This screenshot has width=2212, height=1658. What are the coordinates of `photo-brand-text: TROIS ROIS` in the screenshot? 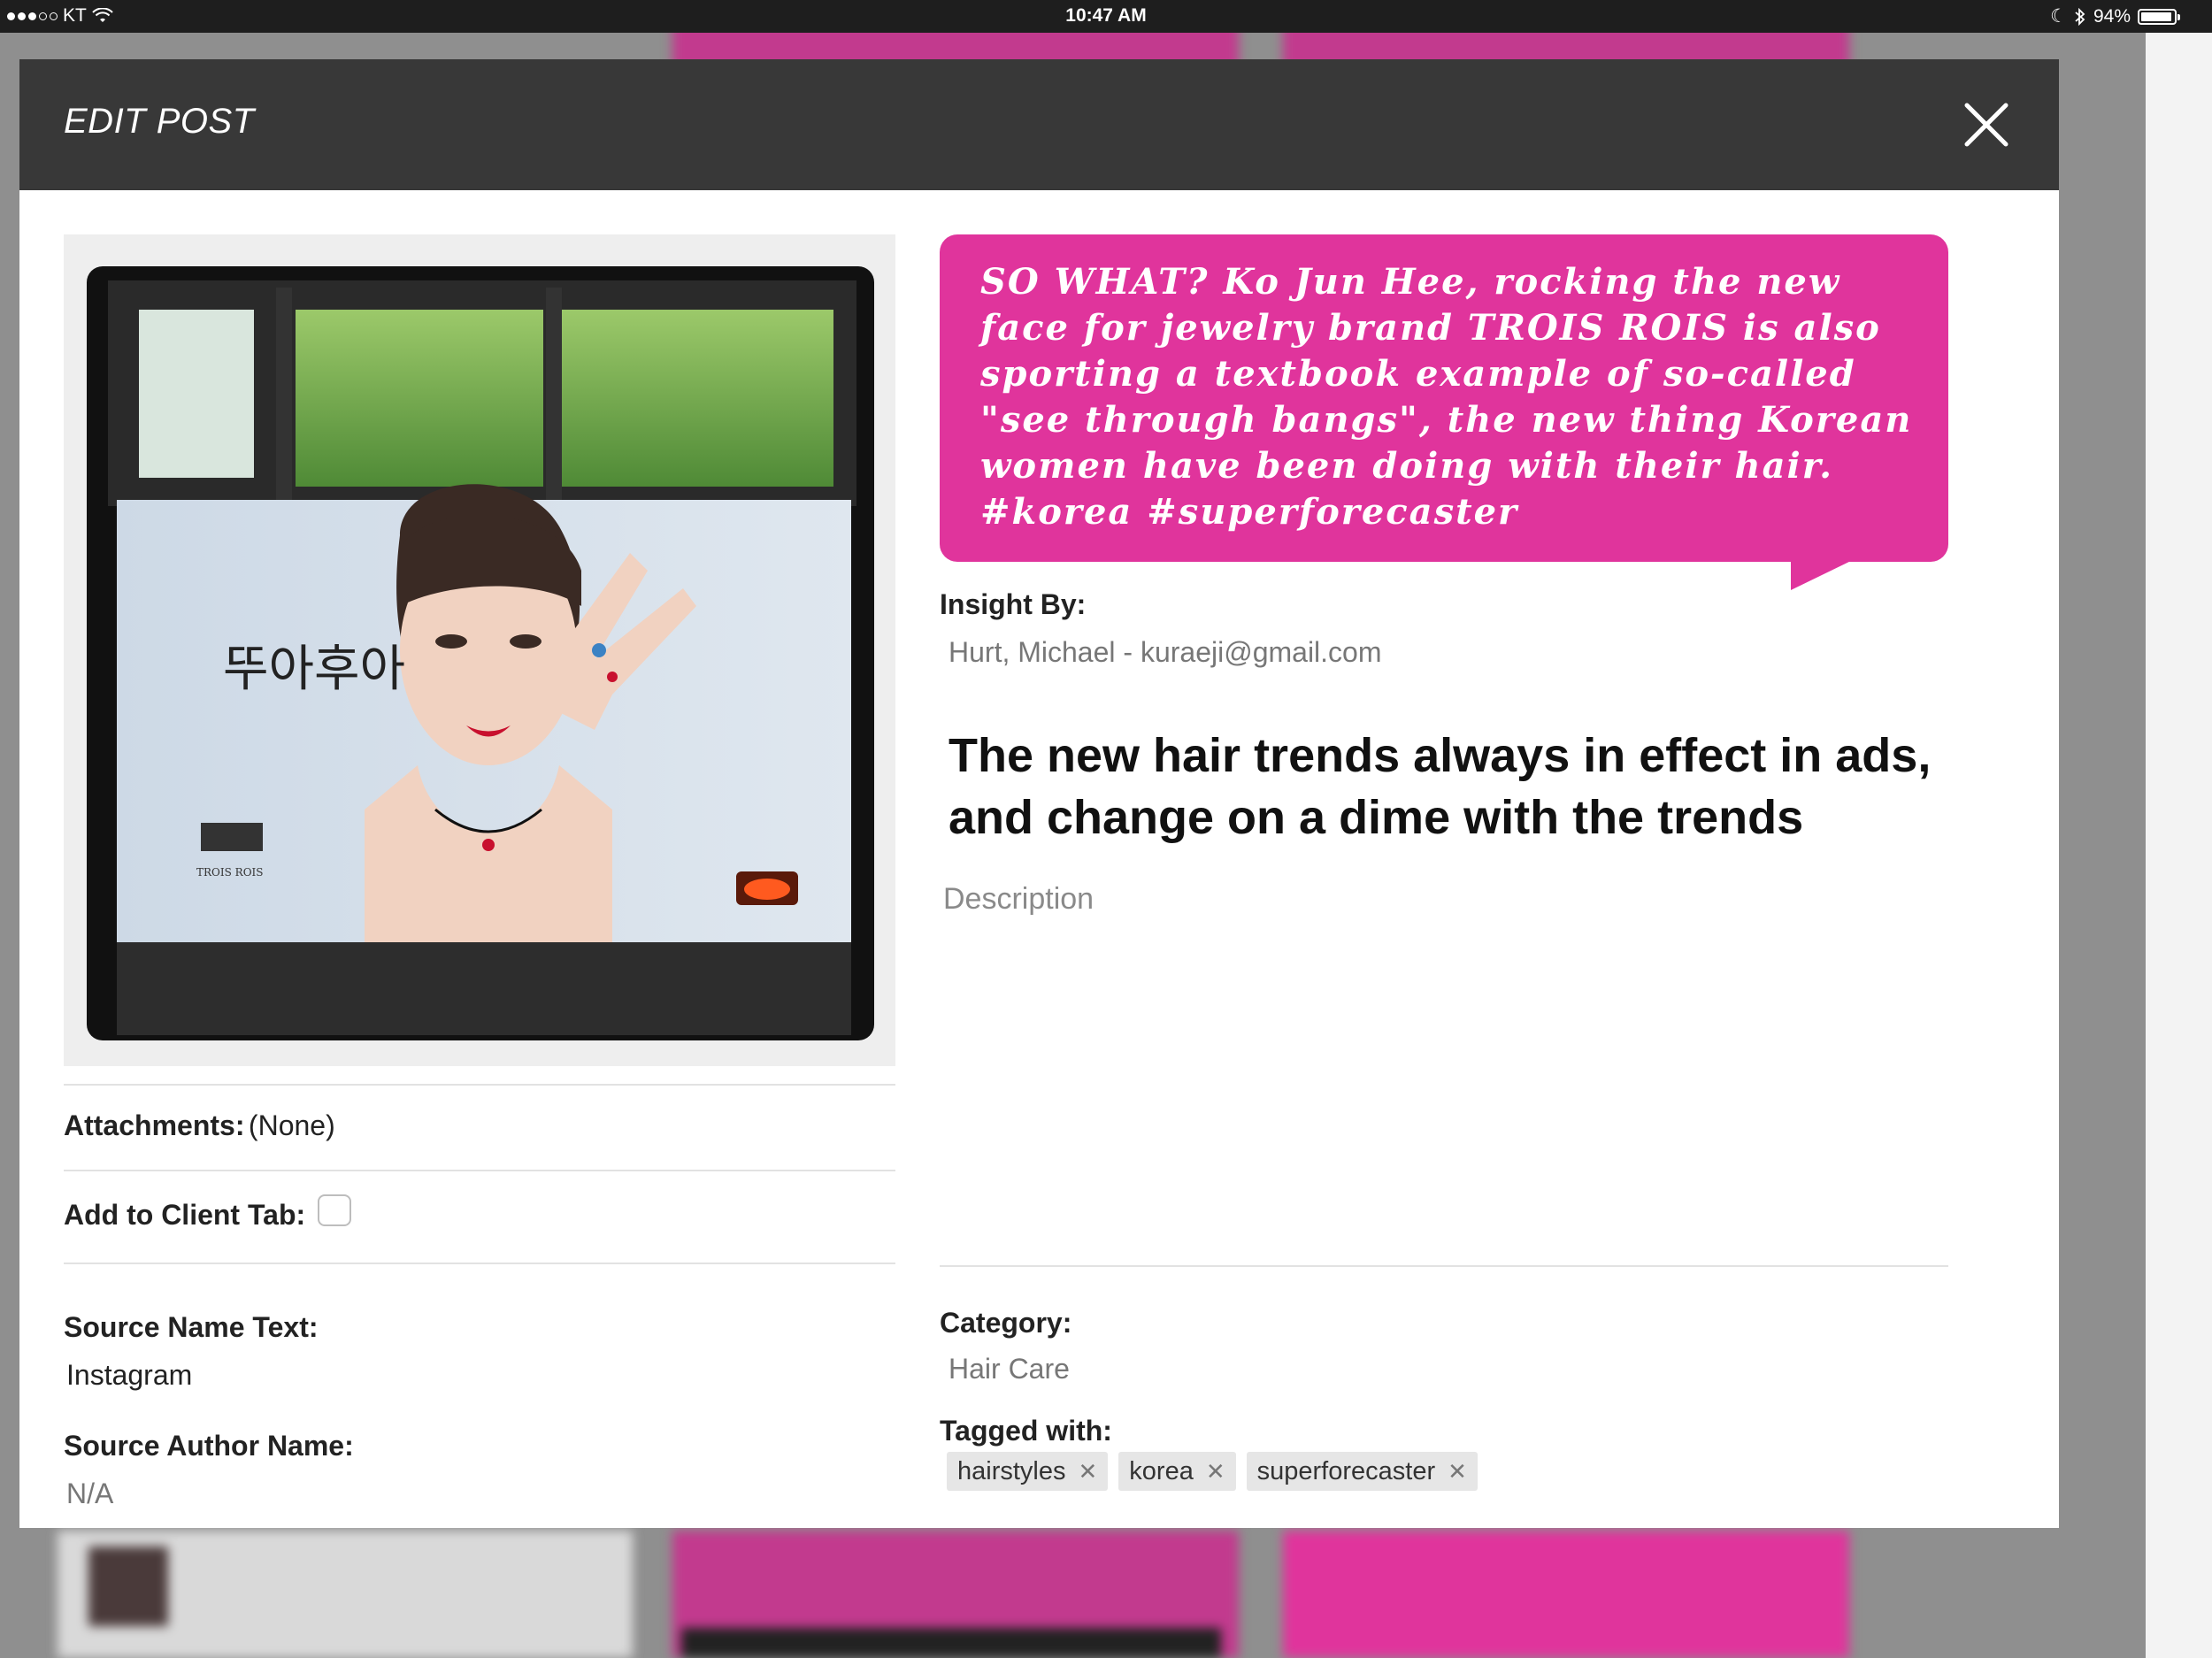 It's located at (230, 872).